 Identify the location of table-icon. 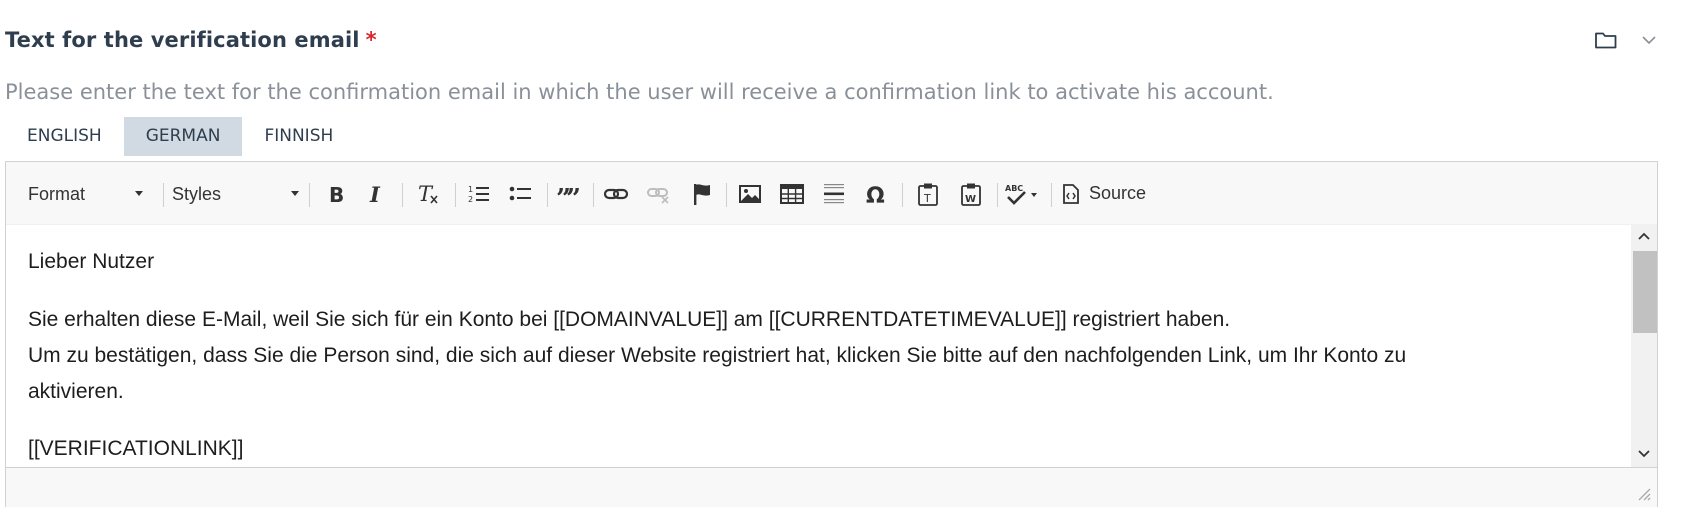
(792, 193).